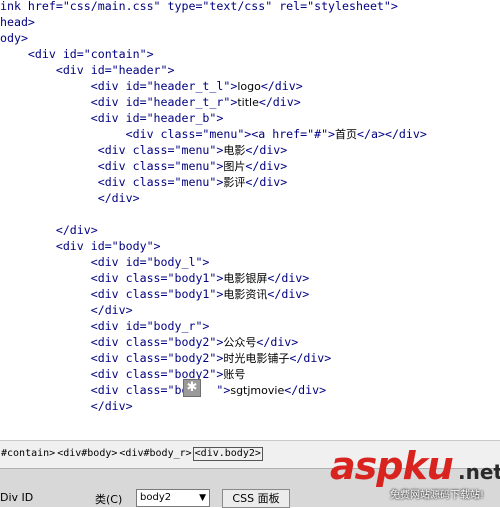  What do you see at coordinates (17, 497) in the screenshot?
I see `div-id-label: Div ID` at bounding box center [17, 497].